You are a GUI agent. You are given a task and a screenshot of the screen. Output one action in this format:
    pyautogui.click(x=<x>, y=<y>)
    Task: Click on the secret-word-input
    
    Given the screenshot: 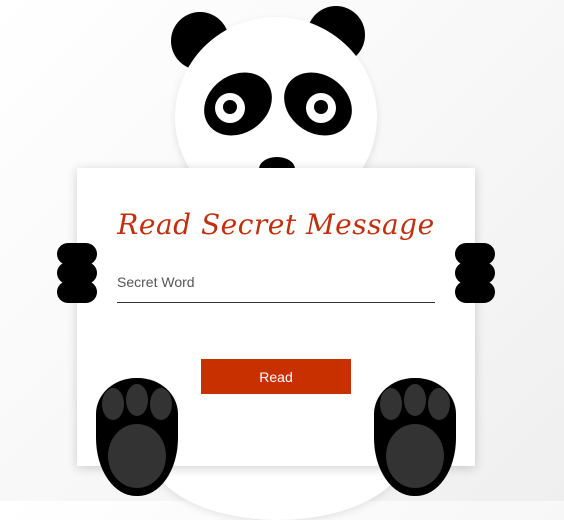 What is the action you would take?
    pyautogui.click(x=276, y=285)
    